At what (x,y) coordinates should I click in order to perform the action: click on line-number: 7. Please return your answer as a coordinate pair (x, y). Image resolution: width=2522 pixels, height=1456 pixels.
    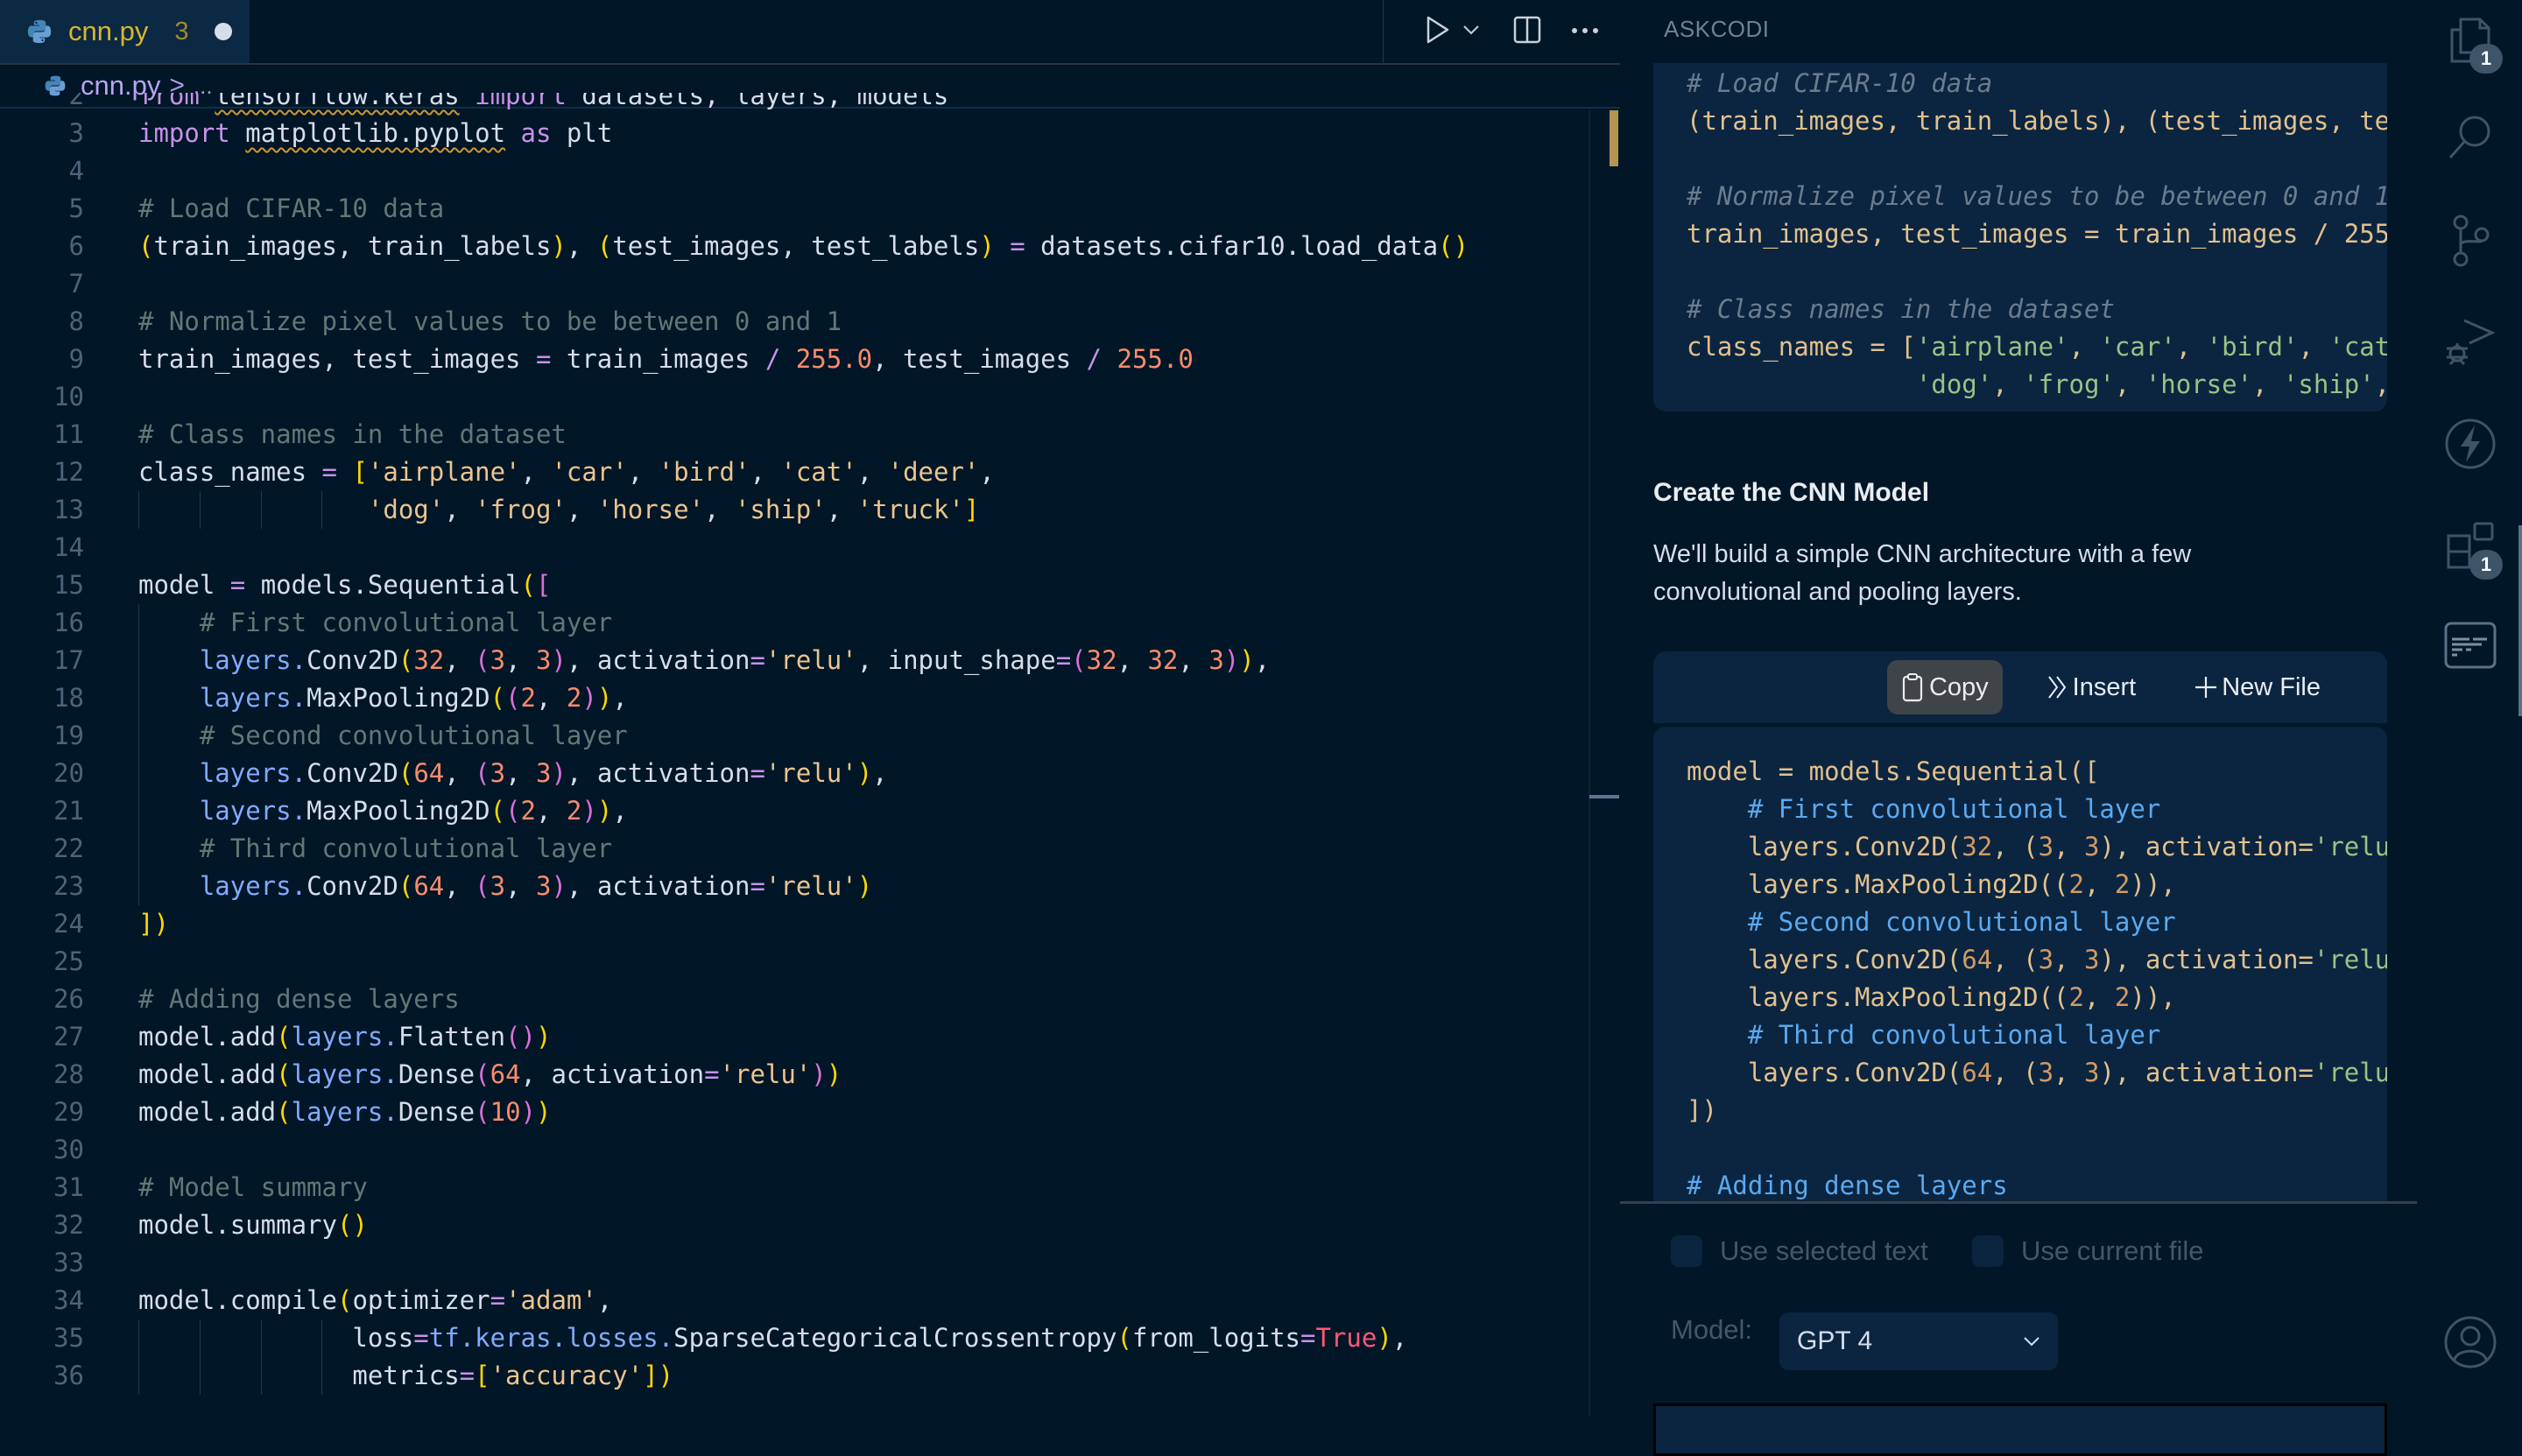
    Looking at the image, I should click on (76, 284).